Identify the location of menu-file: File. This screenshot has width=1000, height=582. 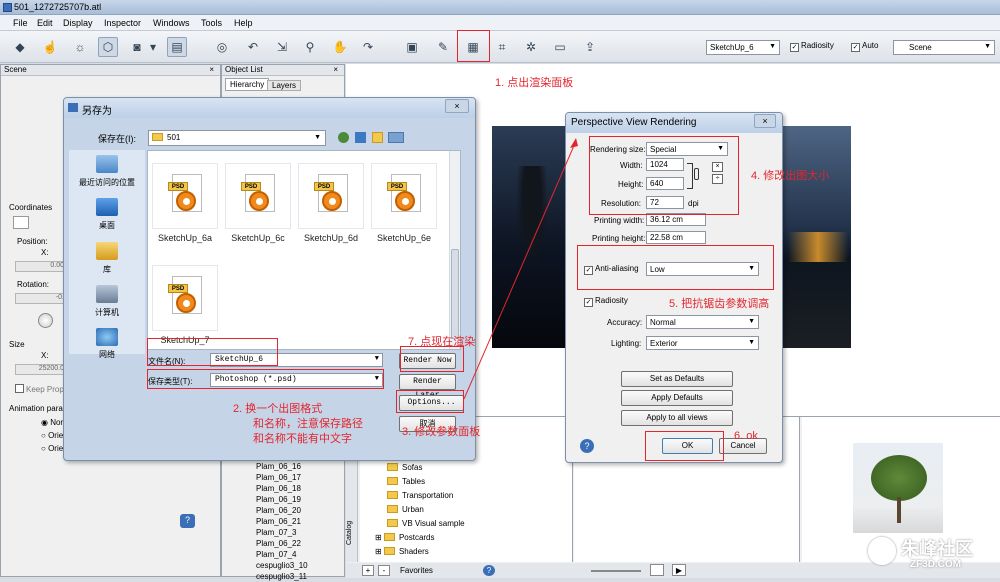
(20, 23).